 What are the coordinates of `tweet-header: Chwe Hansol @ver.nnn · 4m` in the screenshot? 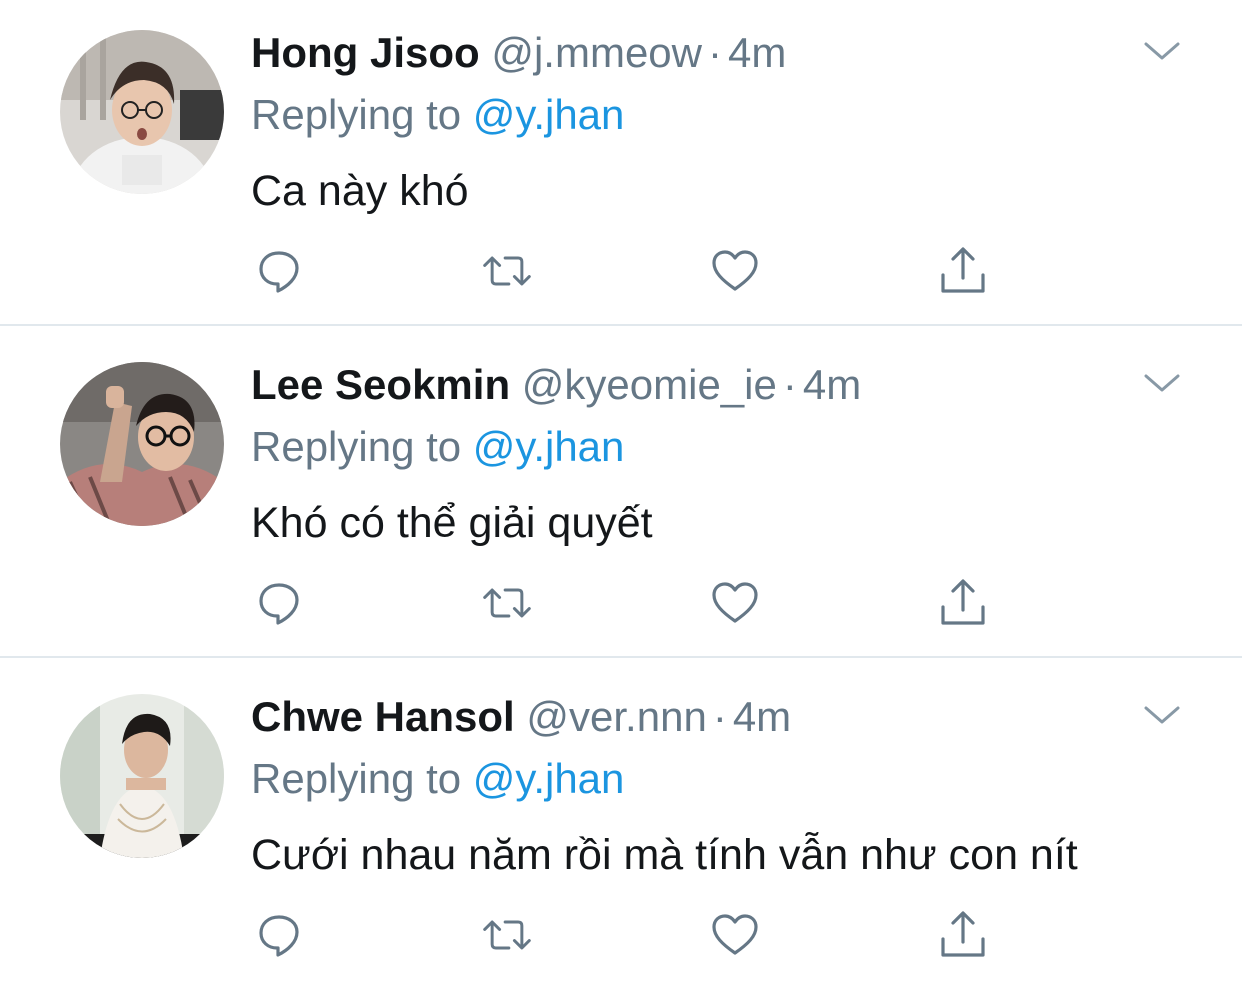 It's located at (521, 717).